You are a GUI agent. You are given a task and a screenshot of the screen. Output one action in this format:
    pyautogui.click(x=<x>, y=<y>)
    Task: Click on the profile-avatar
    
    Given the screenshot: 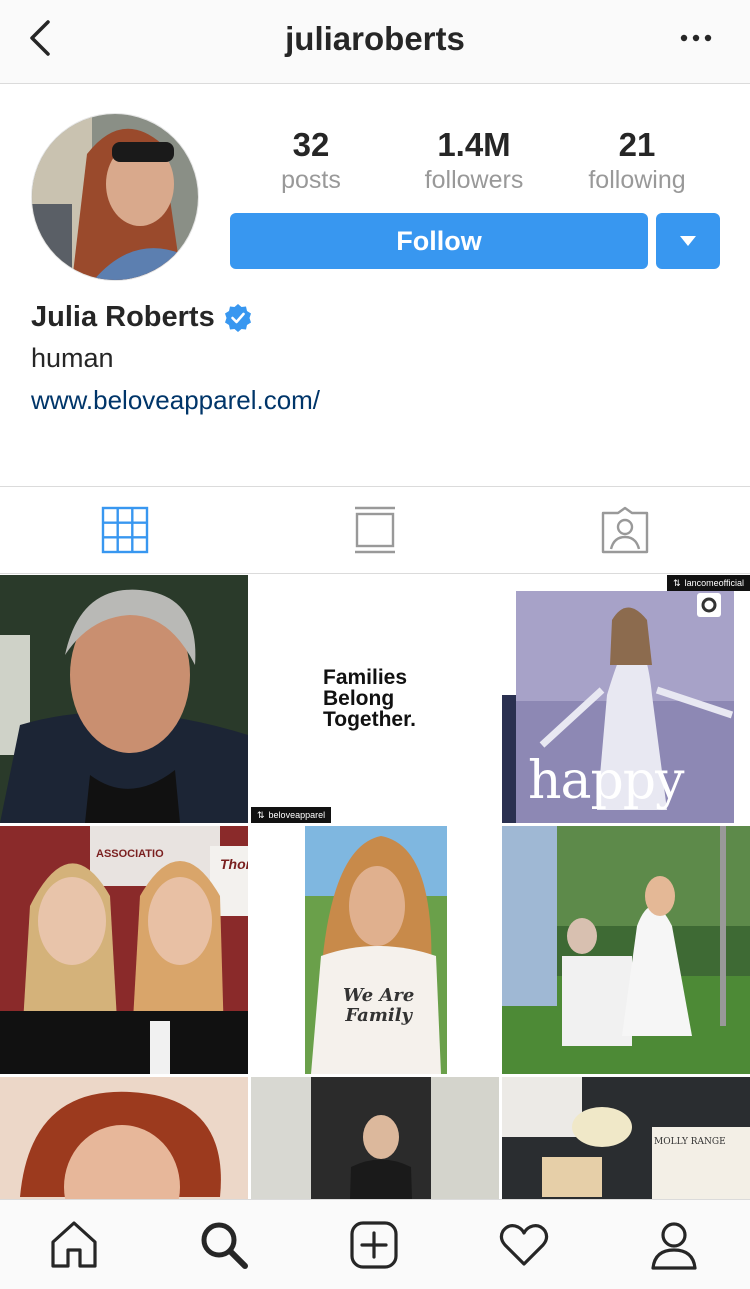 What is the action you would take?
    pyautogui.click(x=115, y=197)
    